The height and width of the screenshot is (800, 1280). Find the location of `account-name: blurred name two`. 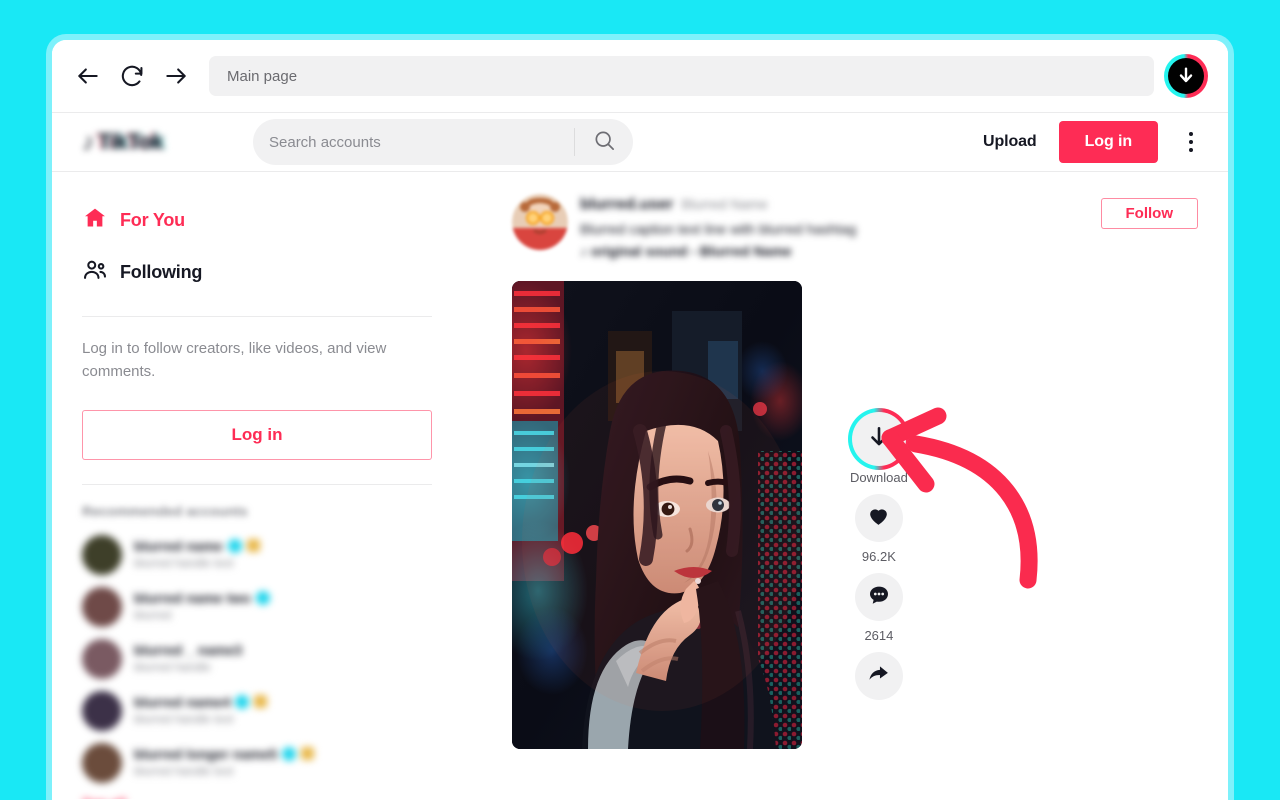

account-name: blurred name two is located at coordinates (283, 598).